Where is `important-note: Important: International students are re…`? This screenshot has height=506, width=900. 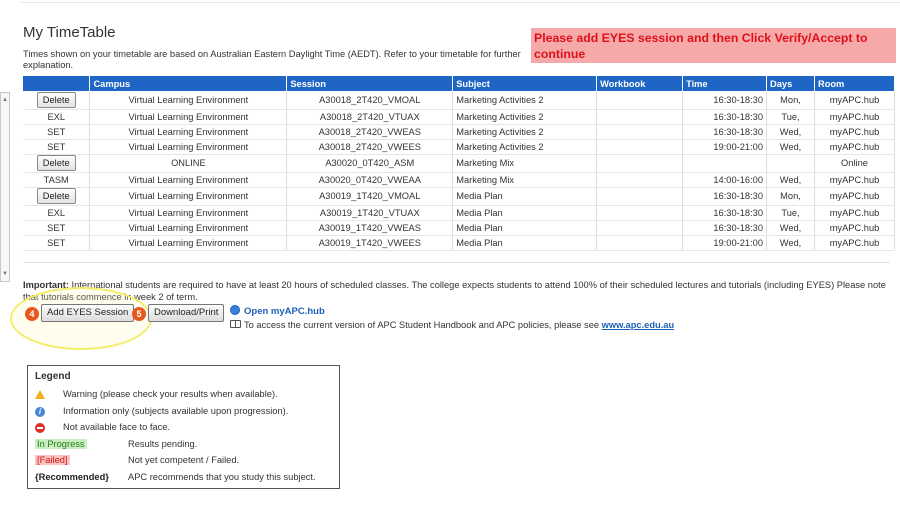 important-note: Important: International students are re… is located at coordinates (458, 291).